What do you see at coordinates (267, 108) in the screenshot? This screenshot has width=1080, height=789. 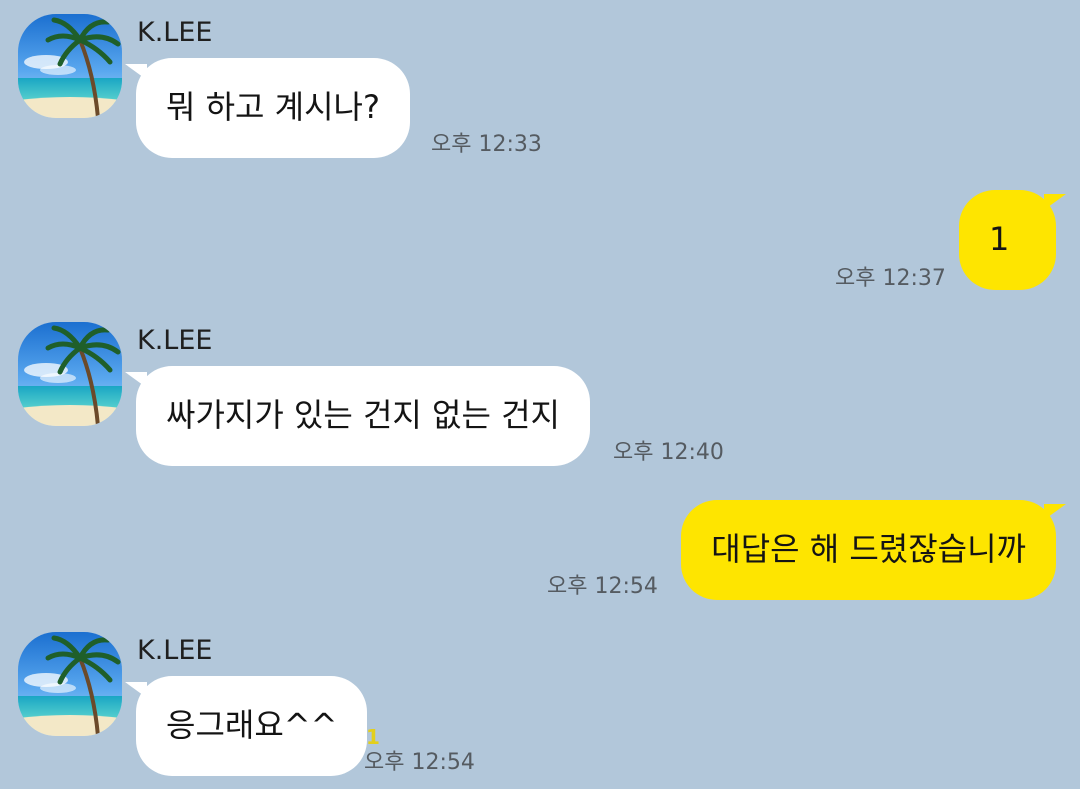 I see `message-bubble: 뭐 하고 계시나?` at bounding box center [267, 108].